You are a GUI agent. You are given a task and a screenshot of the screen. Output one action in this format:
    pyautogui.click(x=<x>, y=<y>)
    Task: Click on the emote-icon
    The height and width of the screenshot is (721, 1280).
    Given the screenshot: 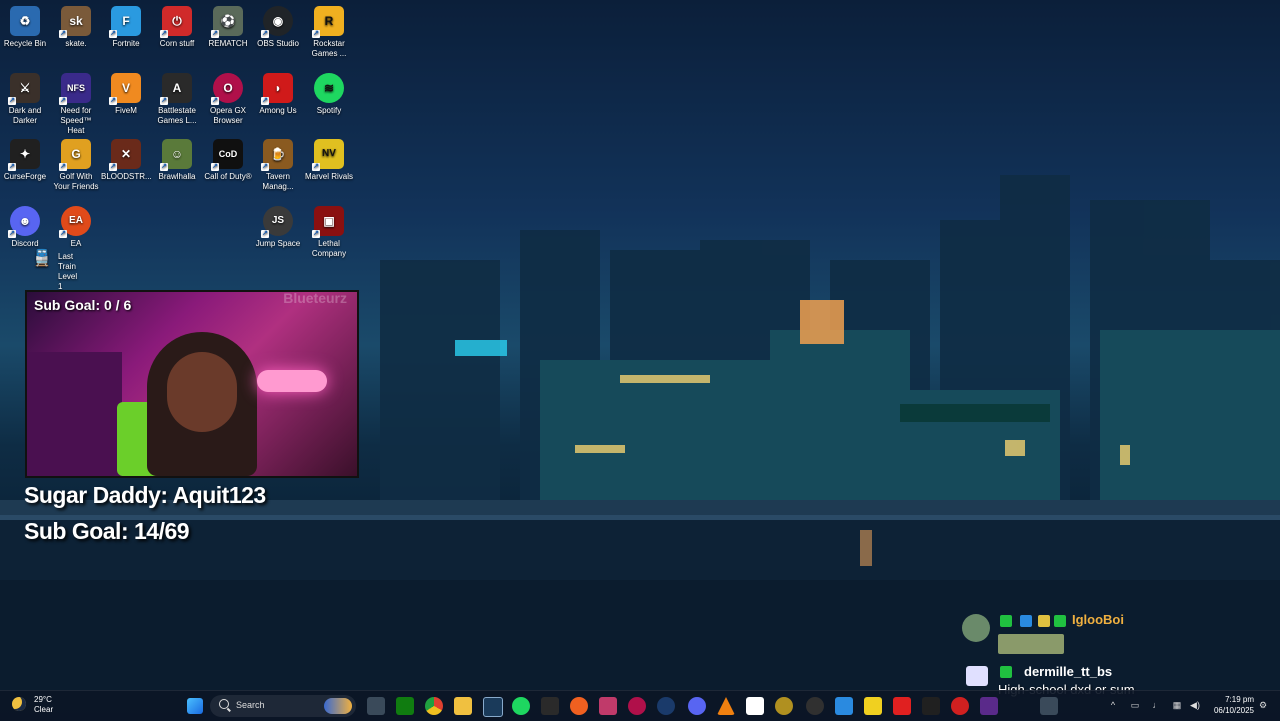 What is the action you would take?
    pyautogui.click(x=1031, y=644)
    